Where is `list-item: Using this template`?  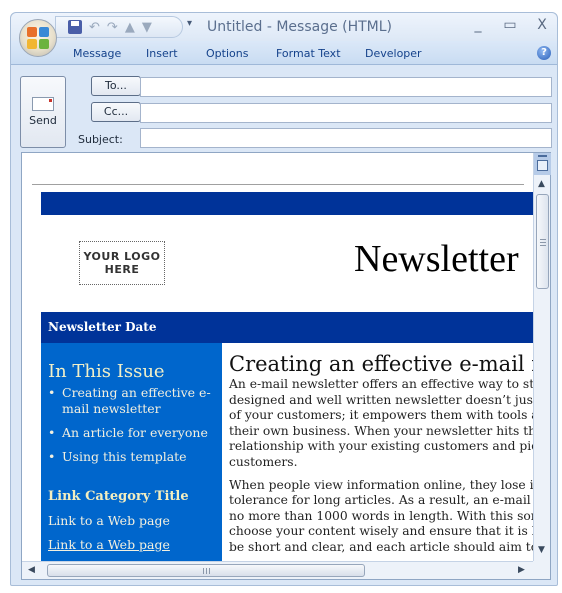 list-item: Using this template is located at coordinates (133, 457).